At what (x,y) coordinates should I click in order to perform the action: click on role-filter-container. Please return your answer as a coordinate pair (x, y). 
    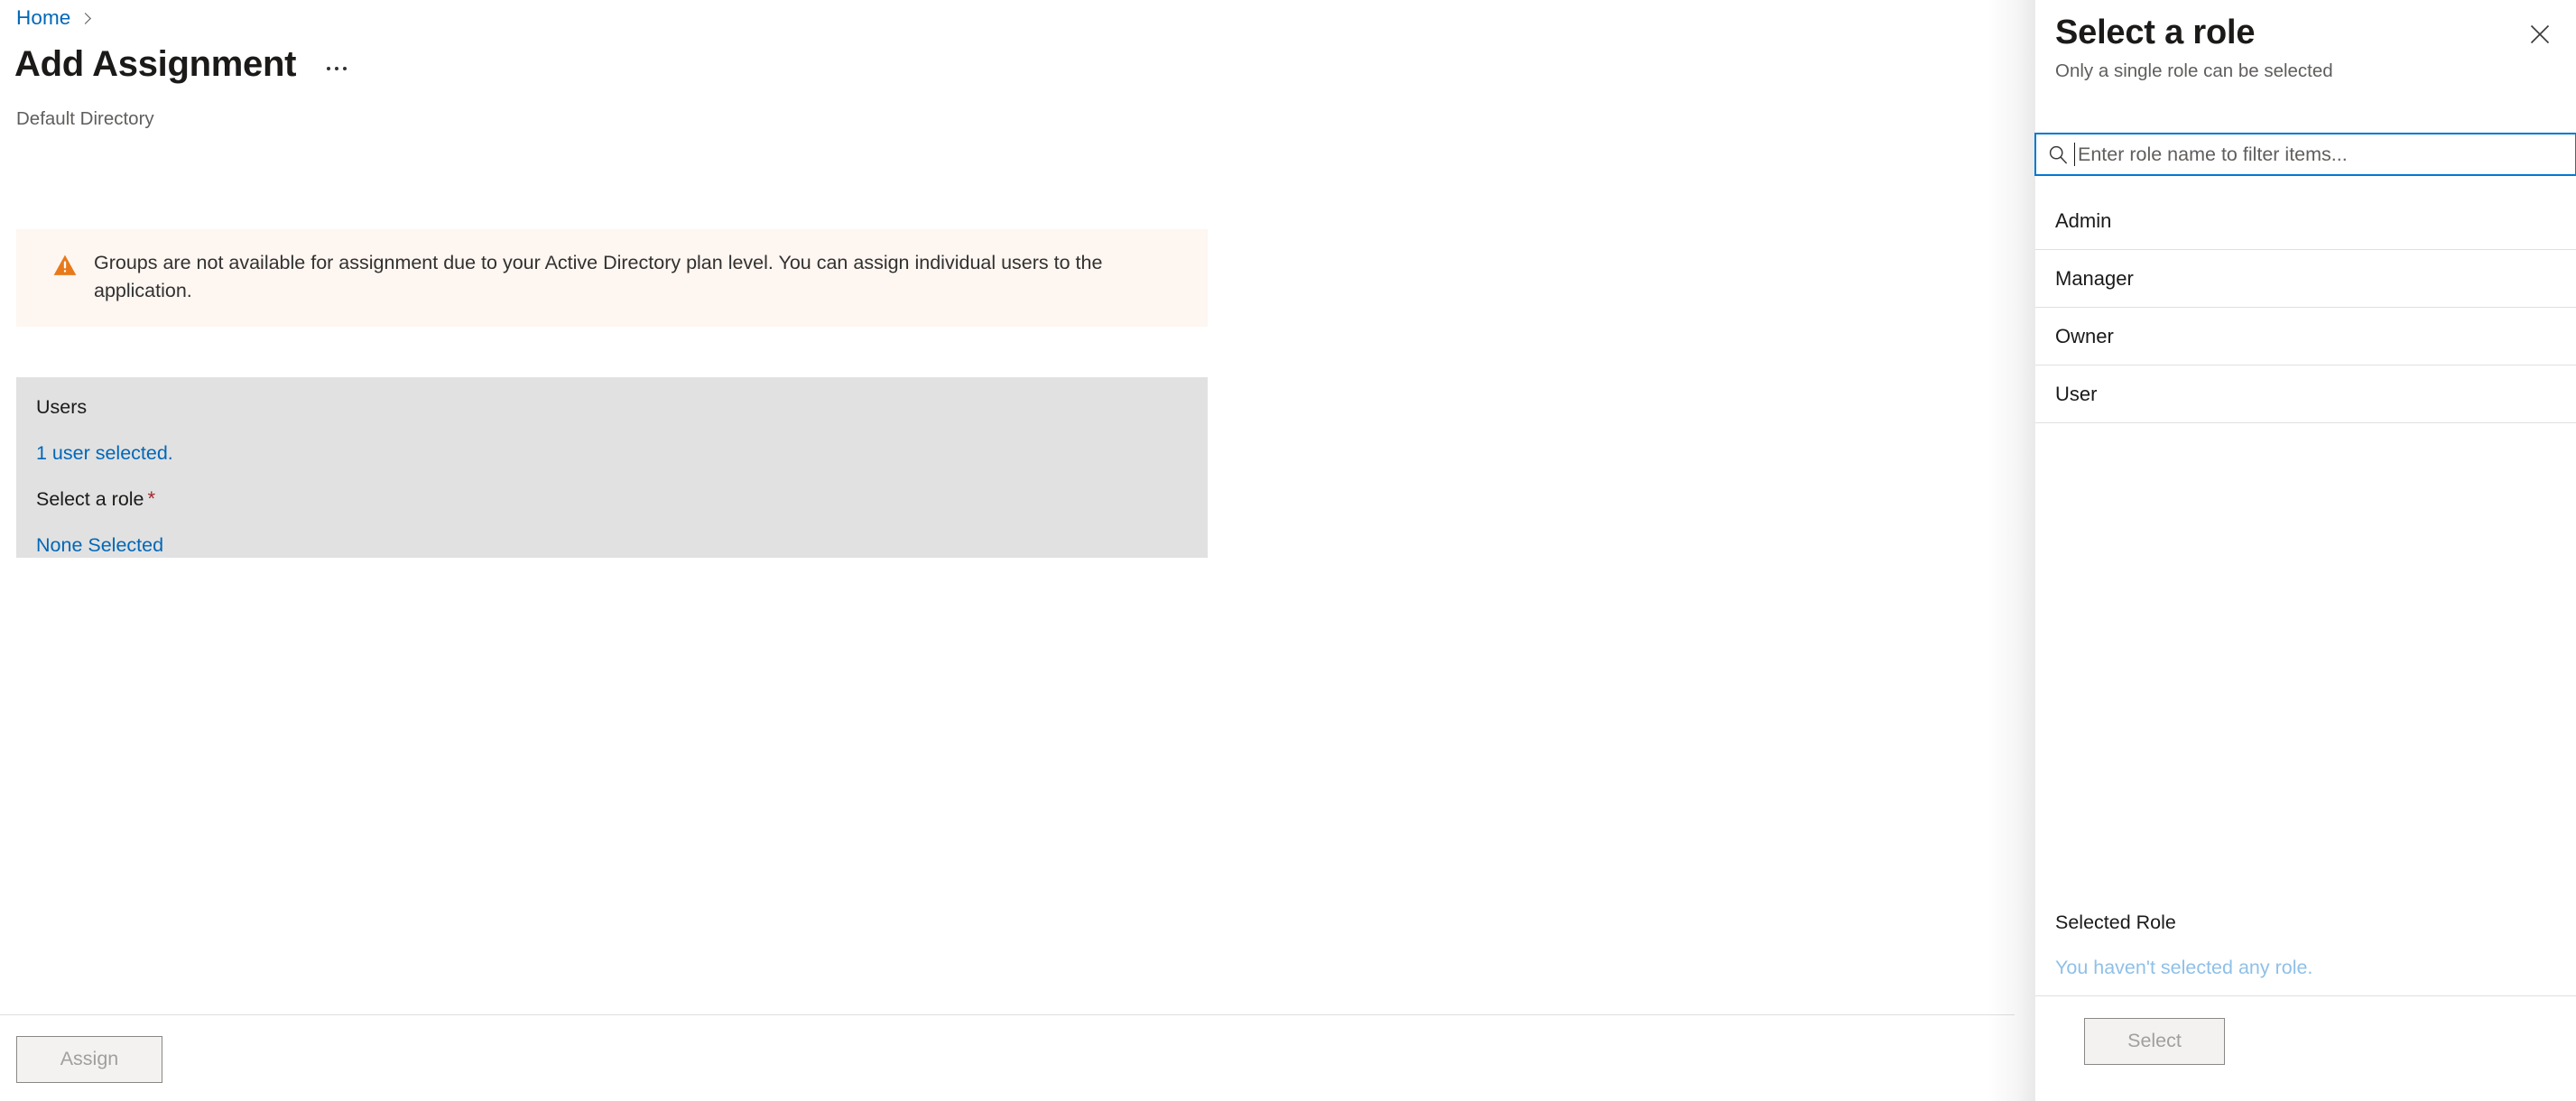
    Looking at the image, I should click on (2305, 154).